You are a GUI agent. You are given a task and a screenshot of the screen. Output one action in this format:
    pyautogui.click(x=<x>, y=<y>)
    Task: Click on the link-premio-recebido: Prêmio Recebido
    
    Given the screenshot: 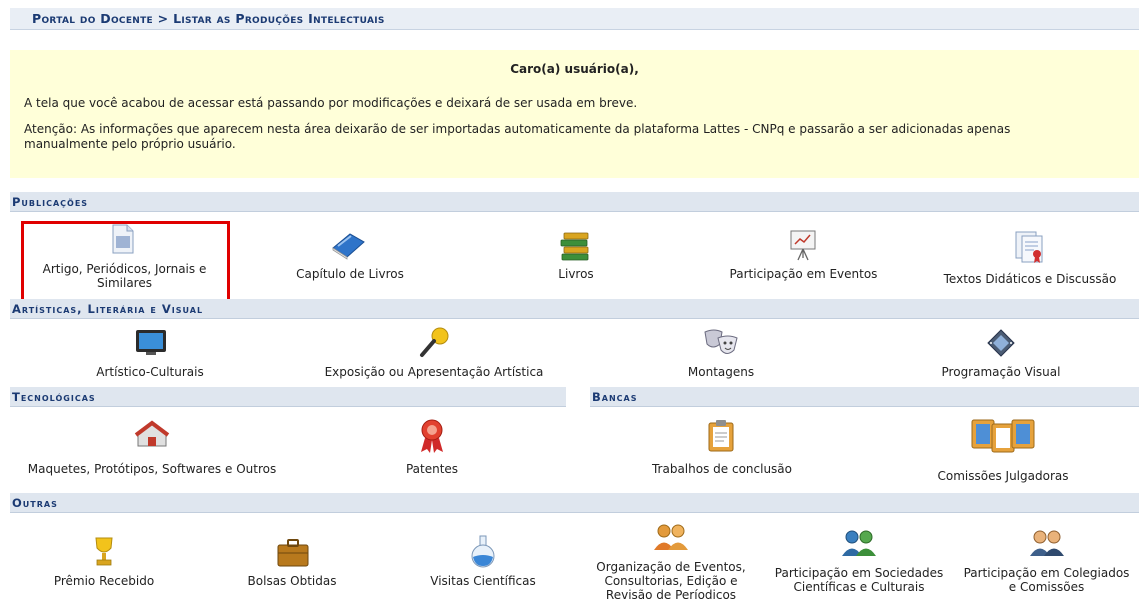 What is the action you would take?
    pyautogui.click(x=104, y=562)
    